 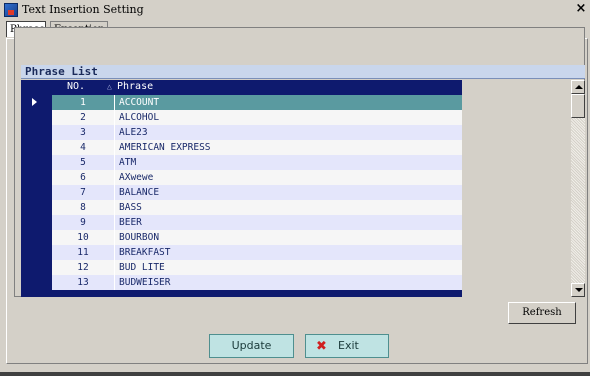 What do you see at coordinates (83, 102) in the screenshot?
I see `cell-no: 1` at bounding box center [83, 102].